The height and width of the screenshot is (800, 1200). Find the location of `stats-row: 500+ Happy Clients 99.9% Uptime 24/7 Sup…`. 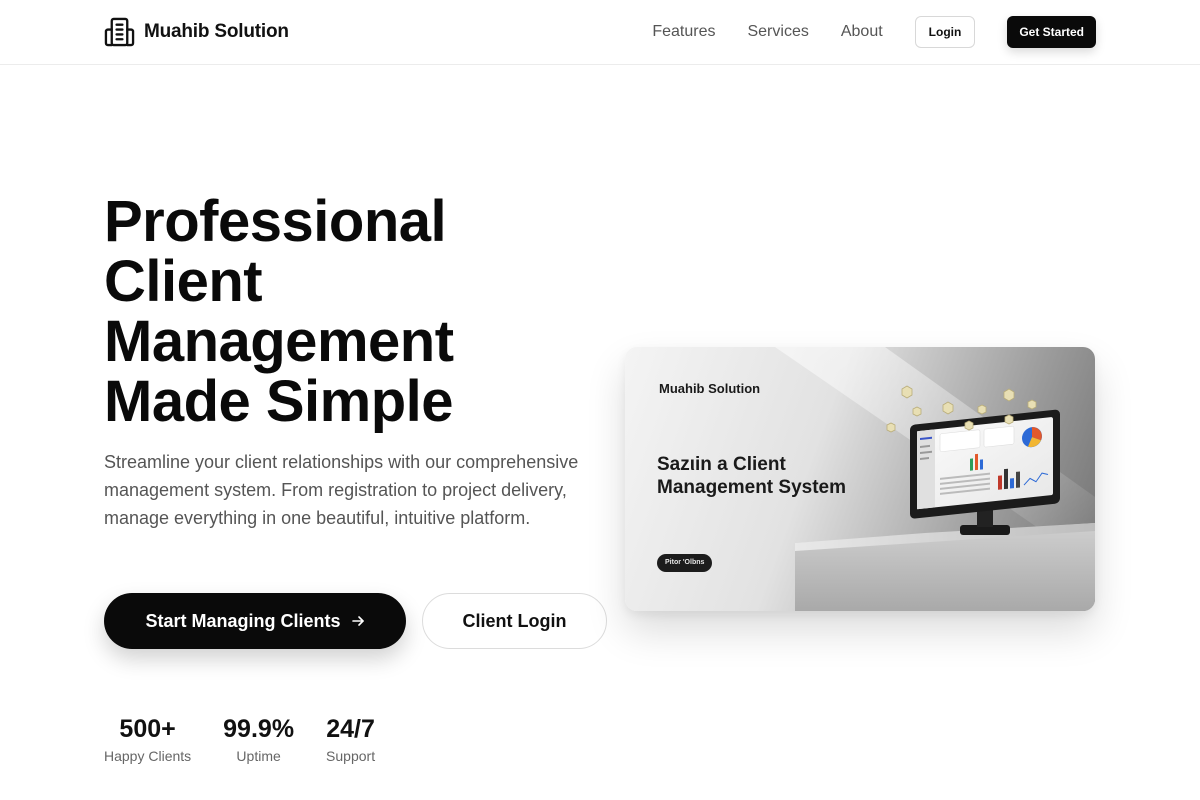

stats-row: 500+ Happy Clients 99.9% Uptime 24/7 Sup… is located at coordinates (239, 740).